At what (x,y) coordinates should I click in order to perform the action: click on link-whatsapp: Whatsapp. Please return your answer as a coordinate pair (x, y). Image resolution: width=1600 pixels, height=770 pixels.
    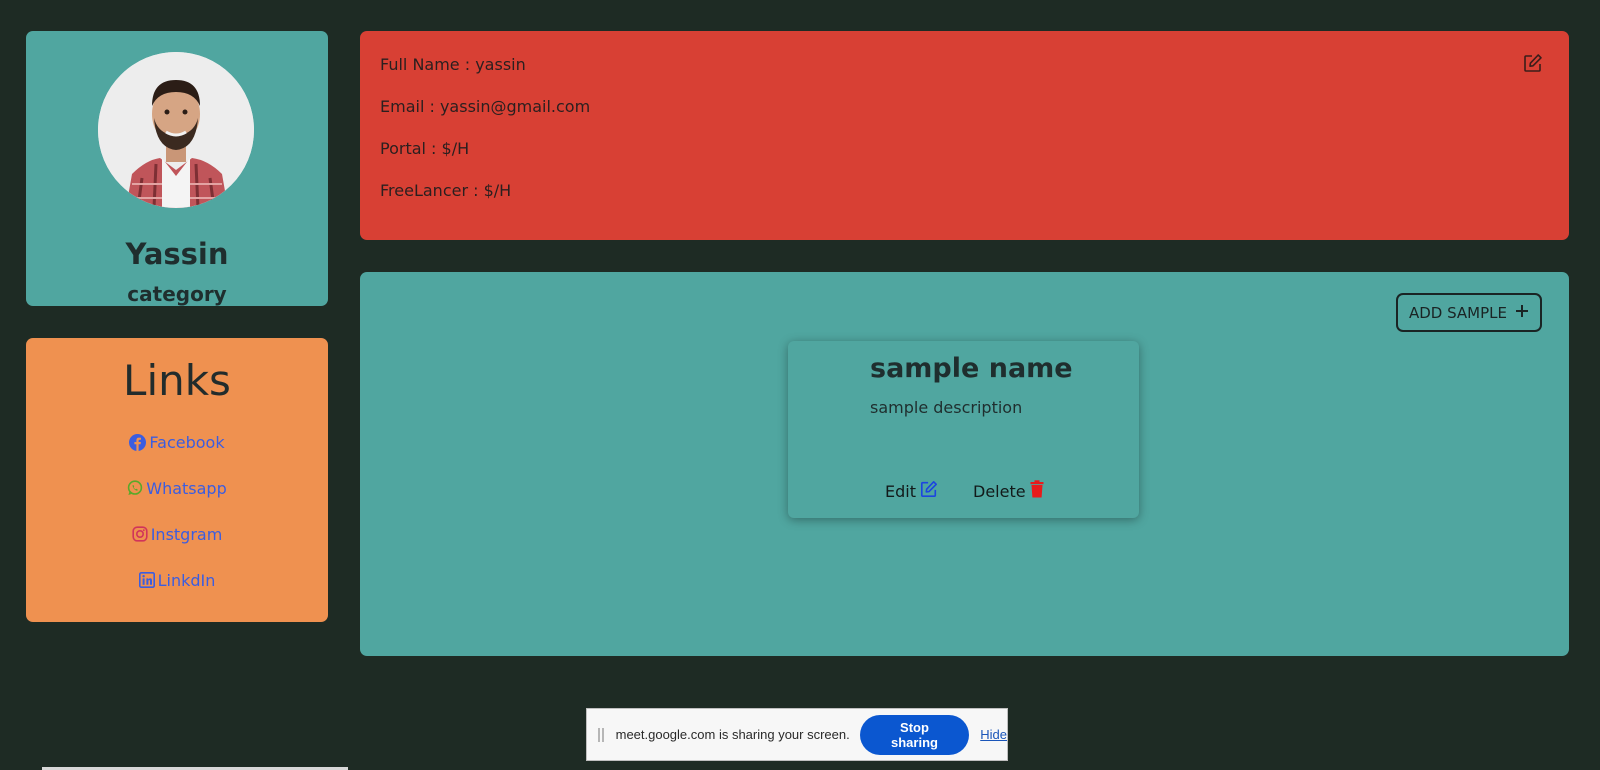
    Looking at the image, I should click on (177, 488).